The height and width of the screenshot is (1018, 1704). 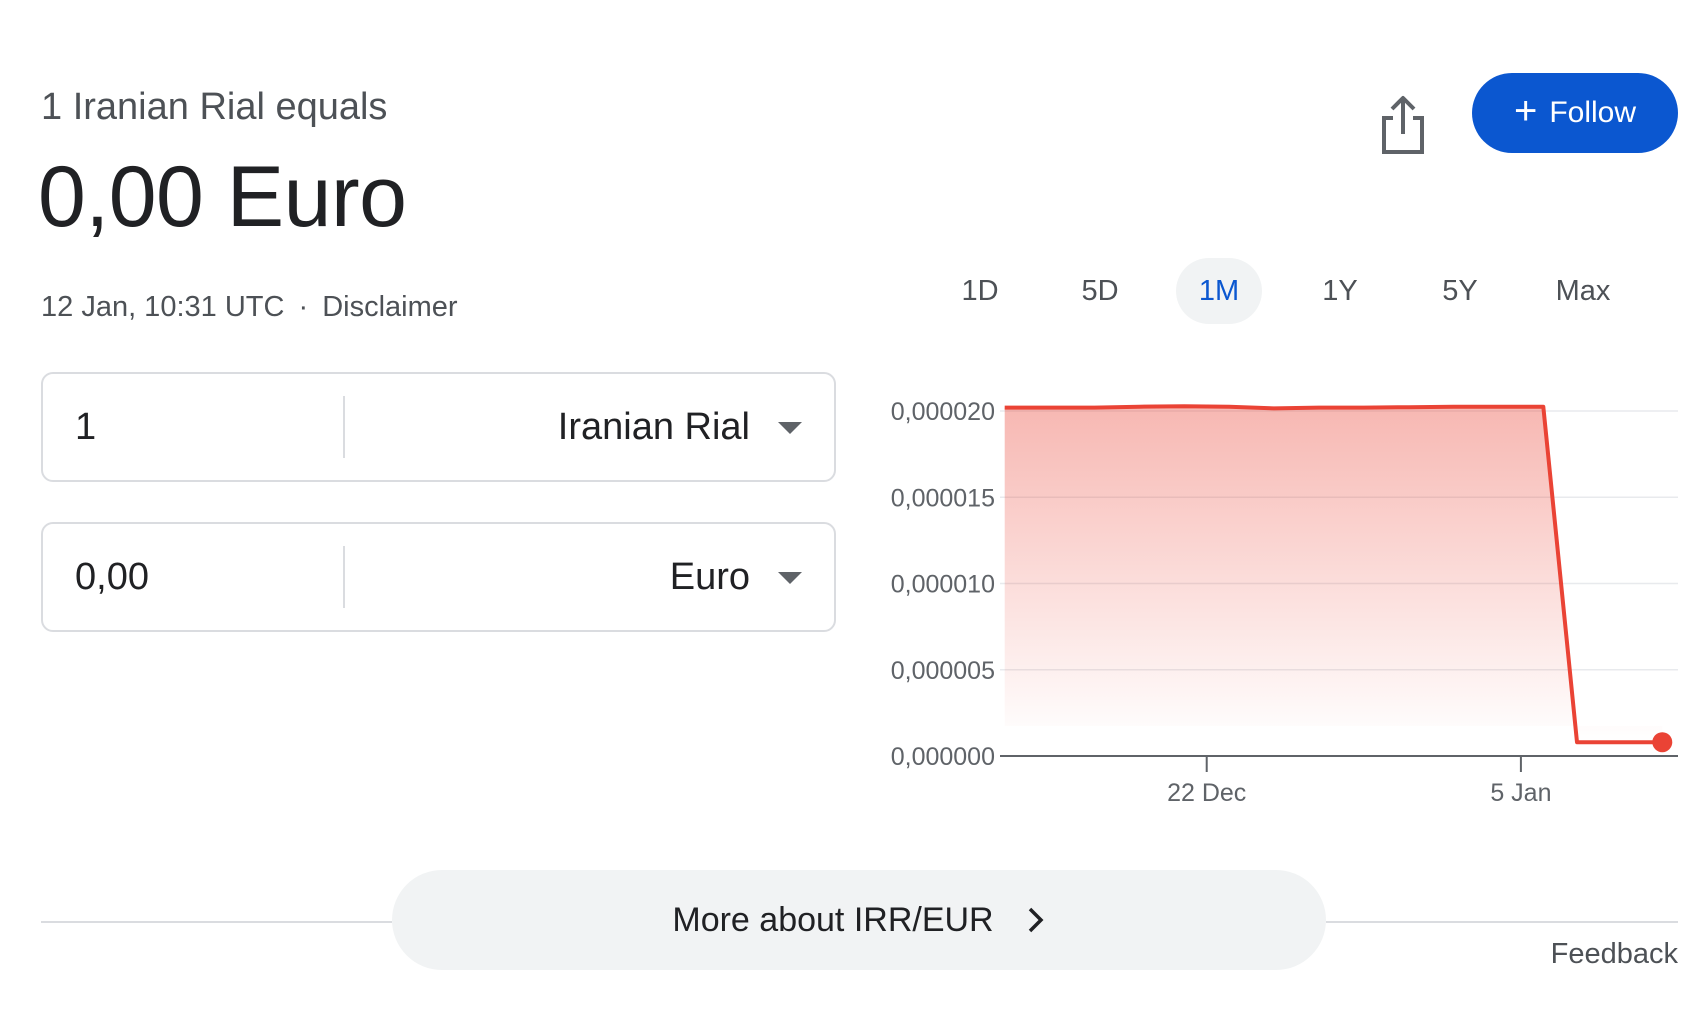 What do you see at coordinates (833, 919) in the screenshot?
I see `more-about-label: More about IRR/EUR` at bounding box center [833, 919].